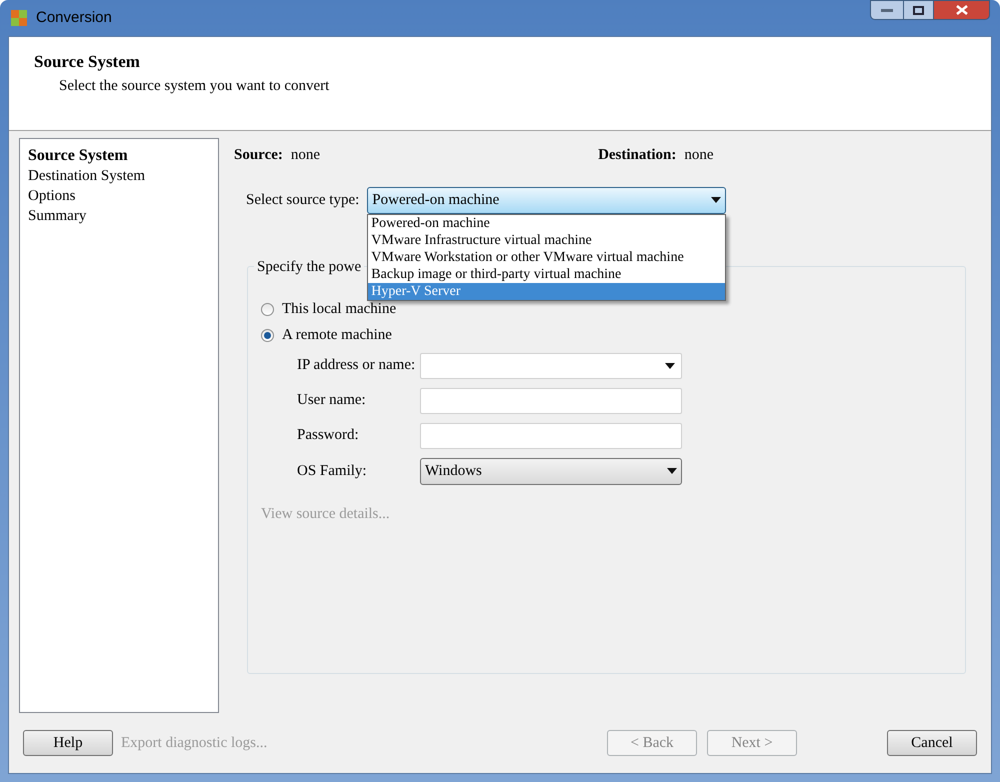 Image resolution: width=1000 pixels, height=782 pixels. What do you see at coordinates (551, 401) in the screenshot?
I see `user-name-field` at bounding box center [551, 401].